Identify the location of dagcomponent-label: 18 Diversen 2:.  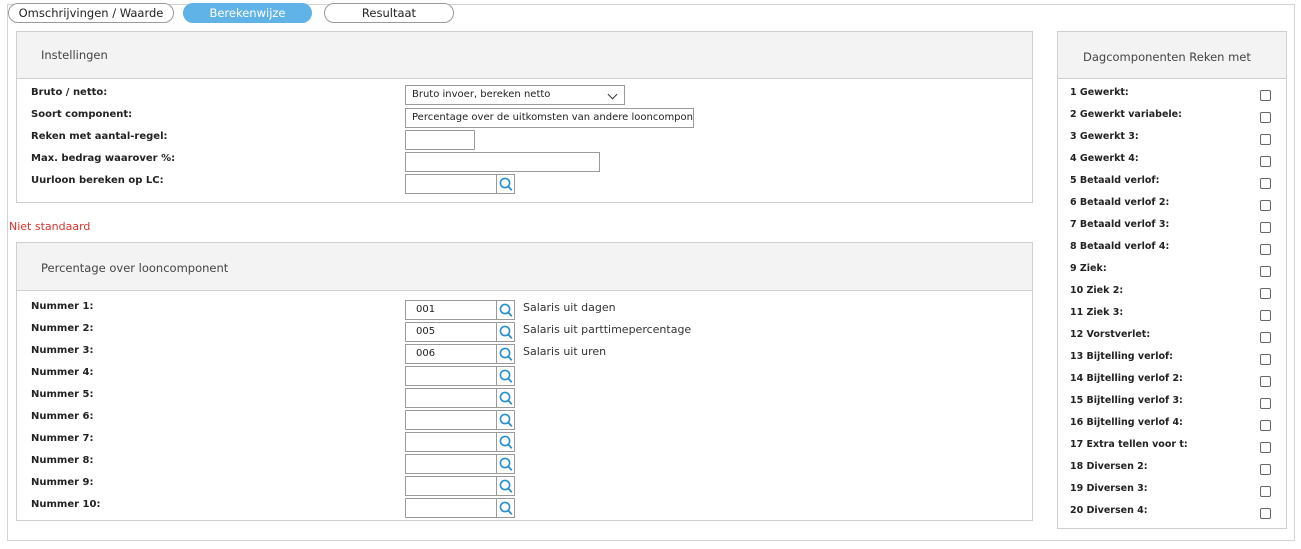
(1109, 466).